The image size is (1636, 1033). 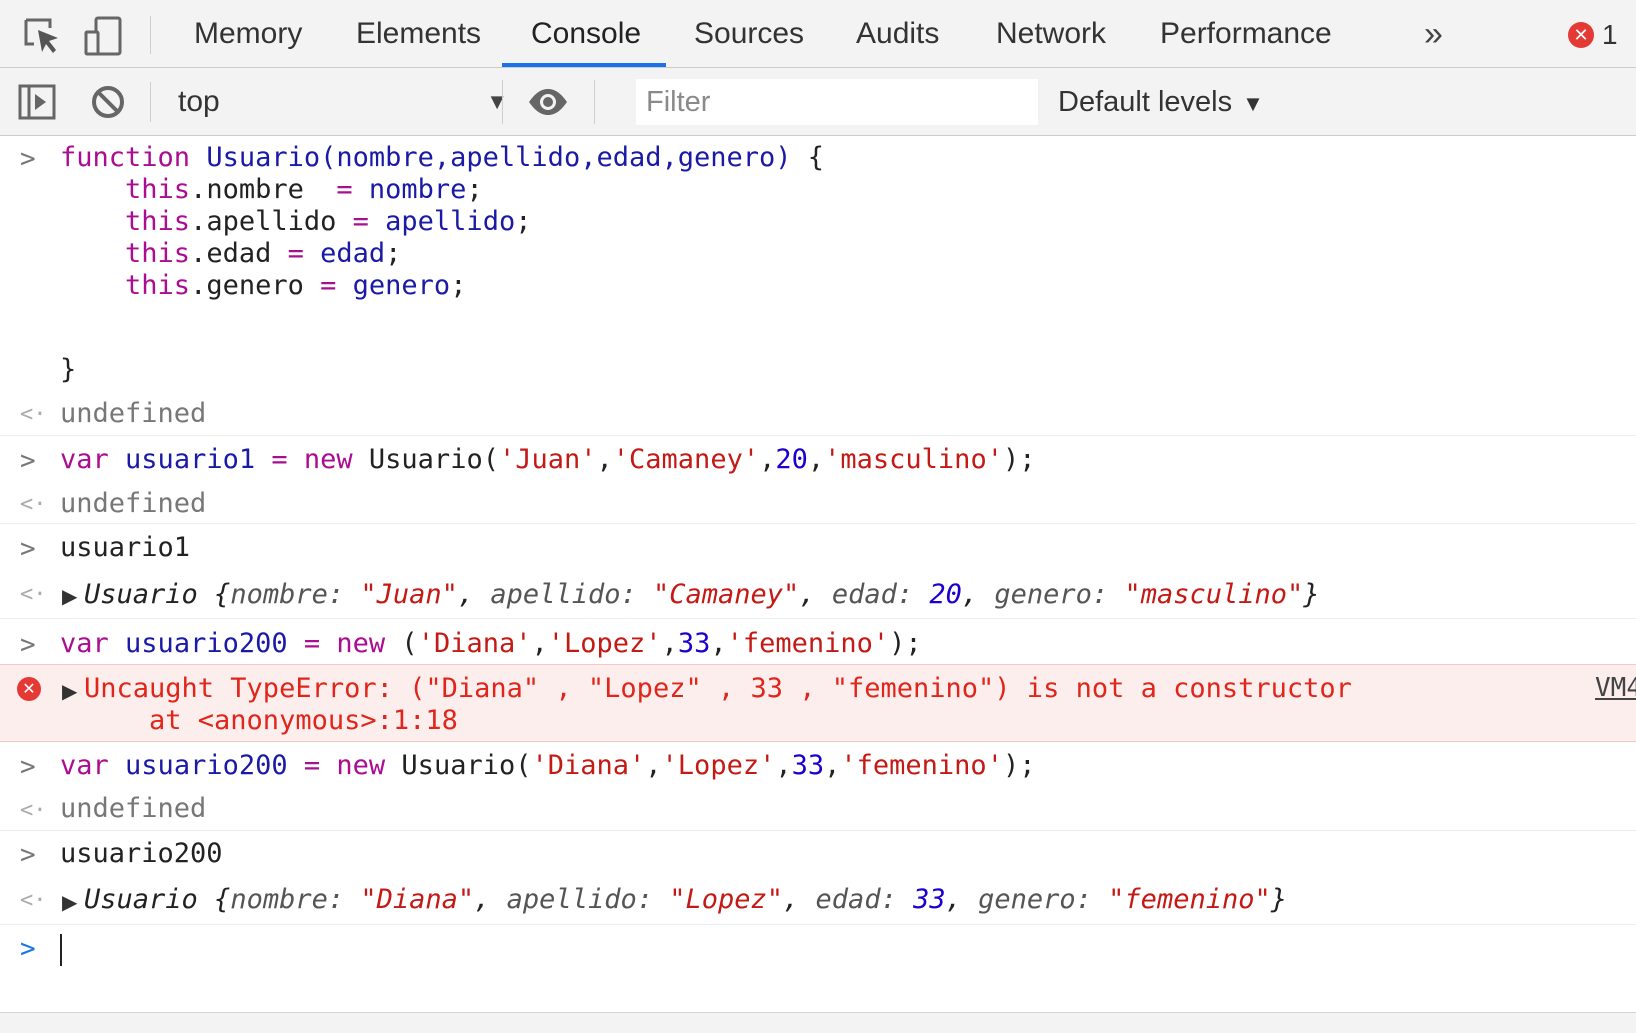 I want to click on sidebar-toggle-icon, so click(x=38, y=102).